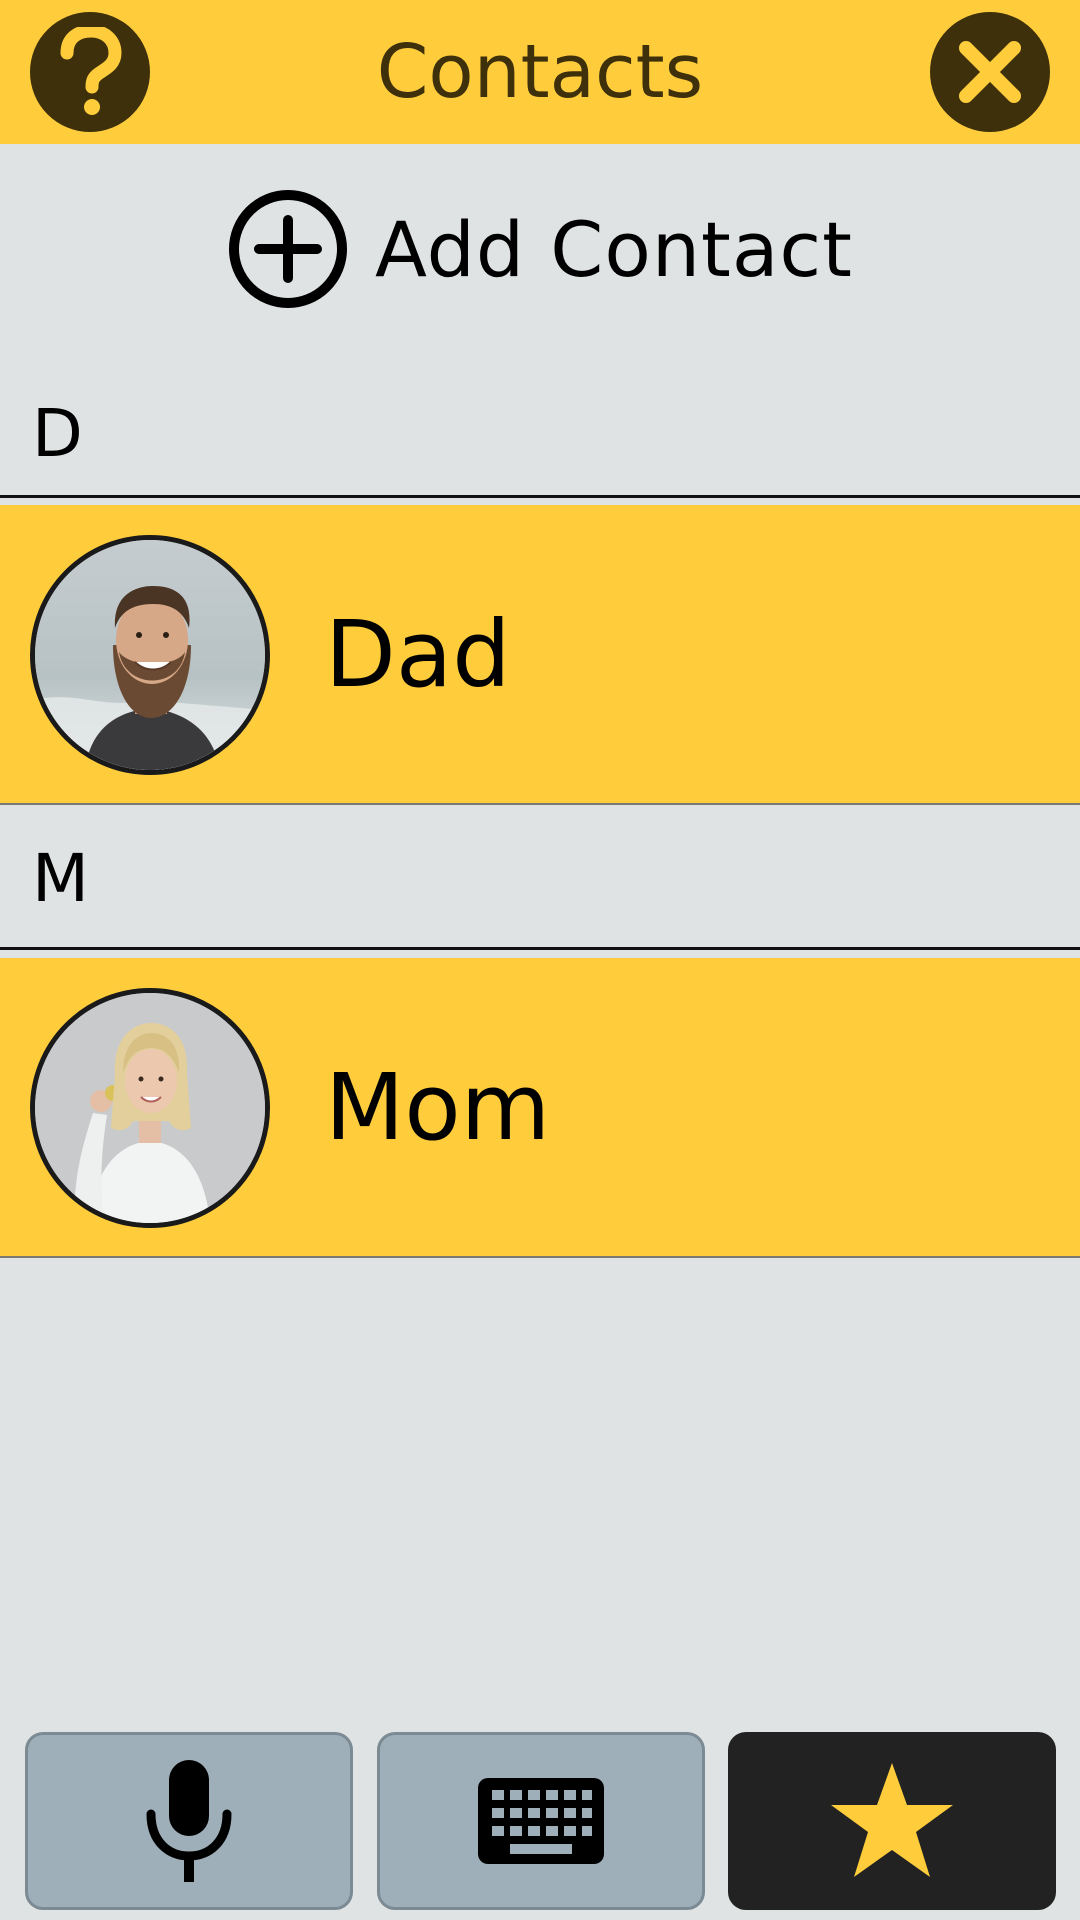 This screenshot has width=1080, height=1920. What do you see at coordinates (614, 249) in the screenshot?
I see `add-contact-label: Add Contact` at bounding box center [614, 249].